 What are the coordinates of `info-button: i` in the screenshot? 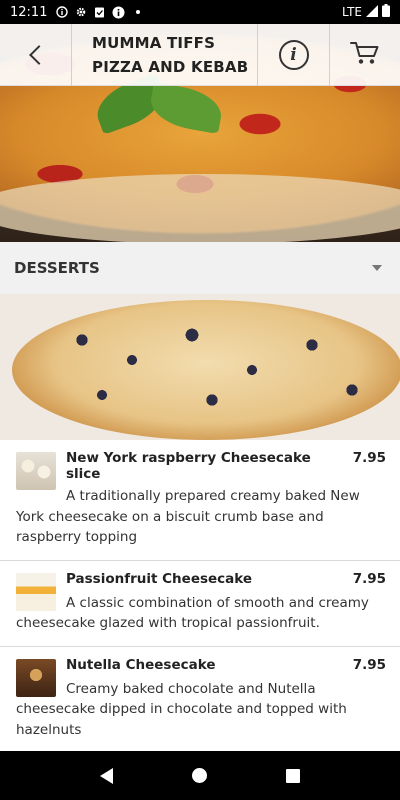 It's located at (294, 55).